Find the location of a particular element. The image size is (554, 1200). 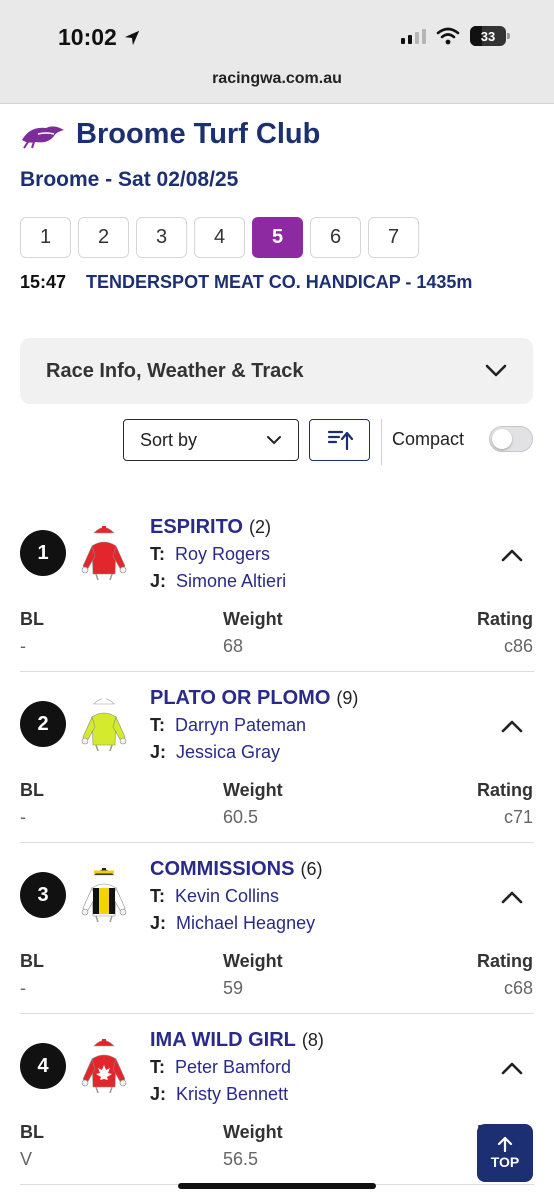

trainer-line: T: Kevin Collins is located at coordinates (214, 896).